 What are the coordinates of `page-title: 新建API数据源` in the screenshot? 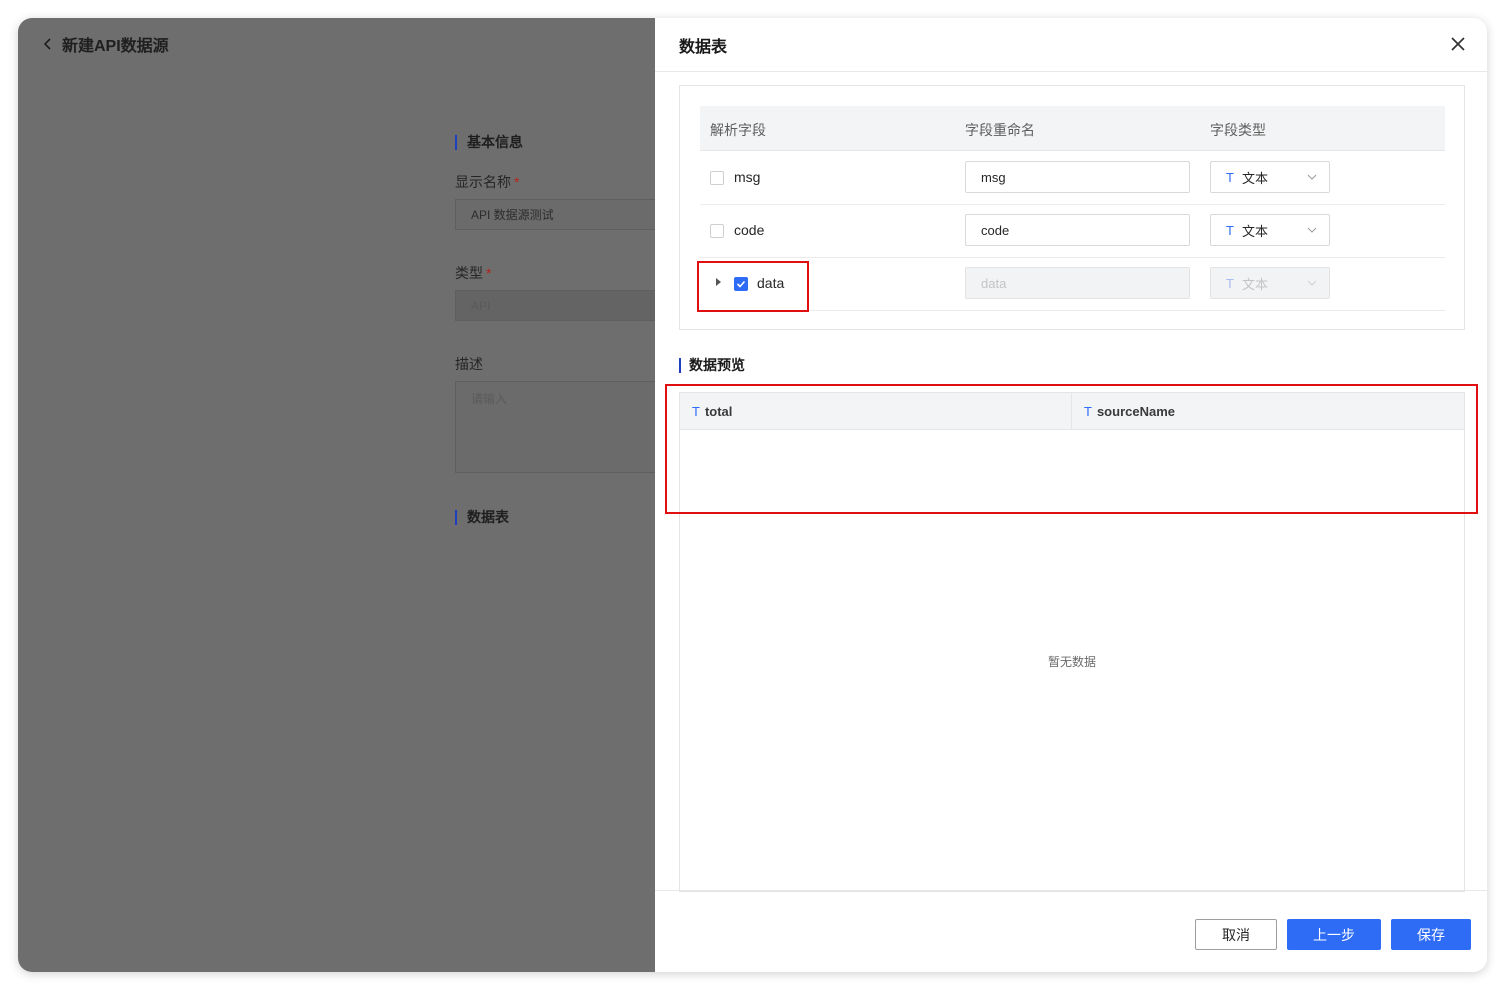 It's located at (115, 46).